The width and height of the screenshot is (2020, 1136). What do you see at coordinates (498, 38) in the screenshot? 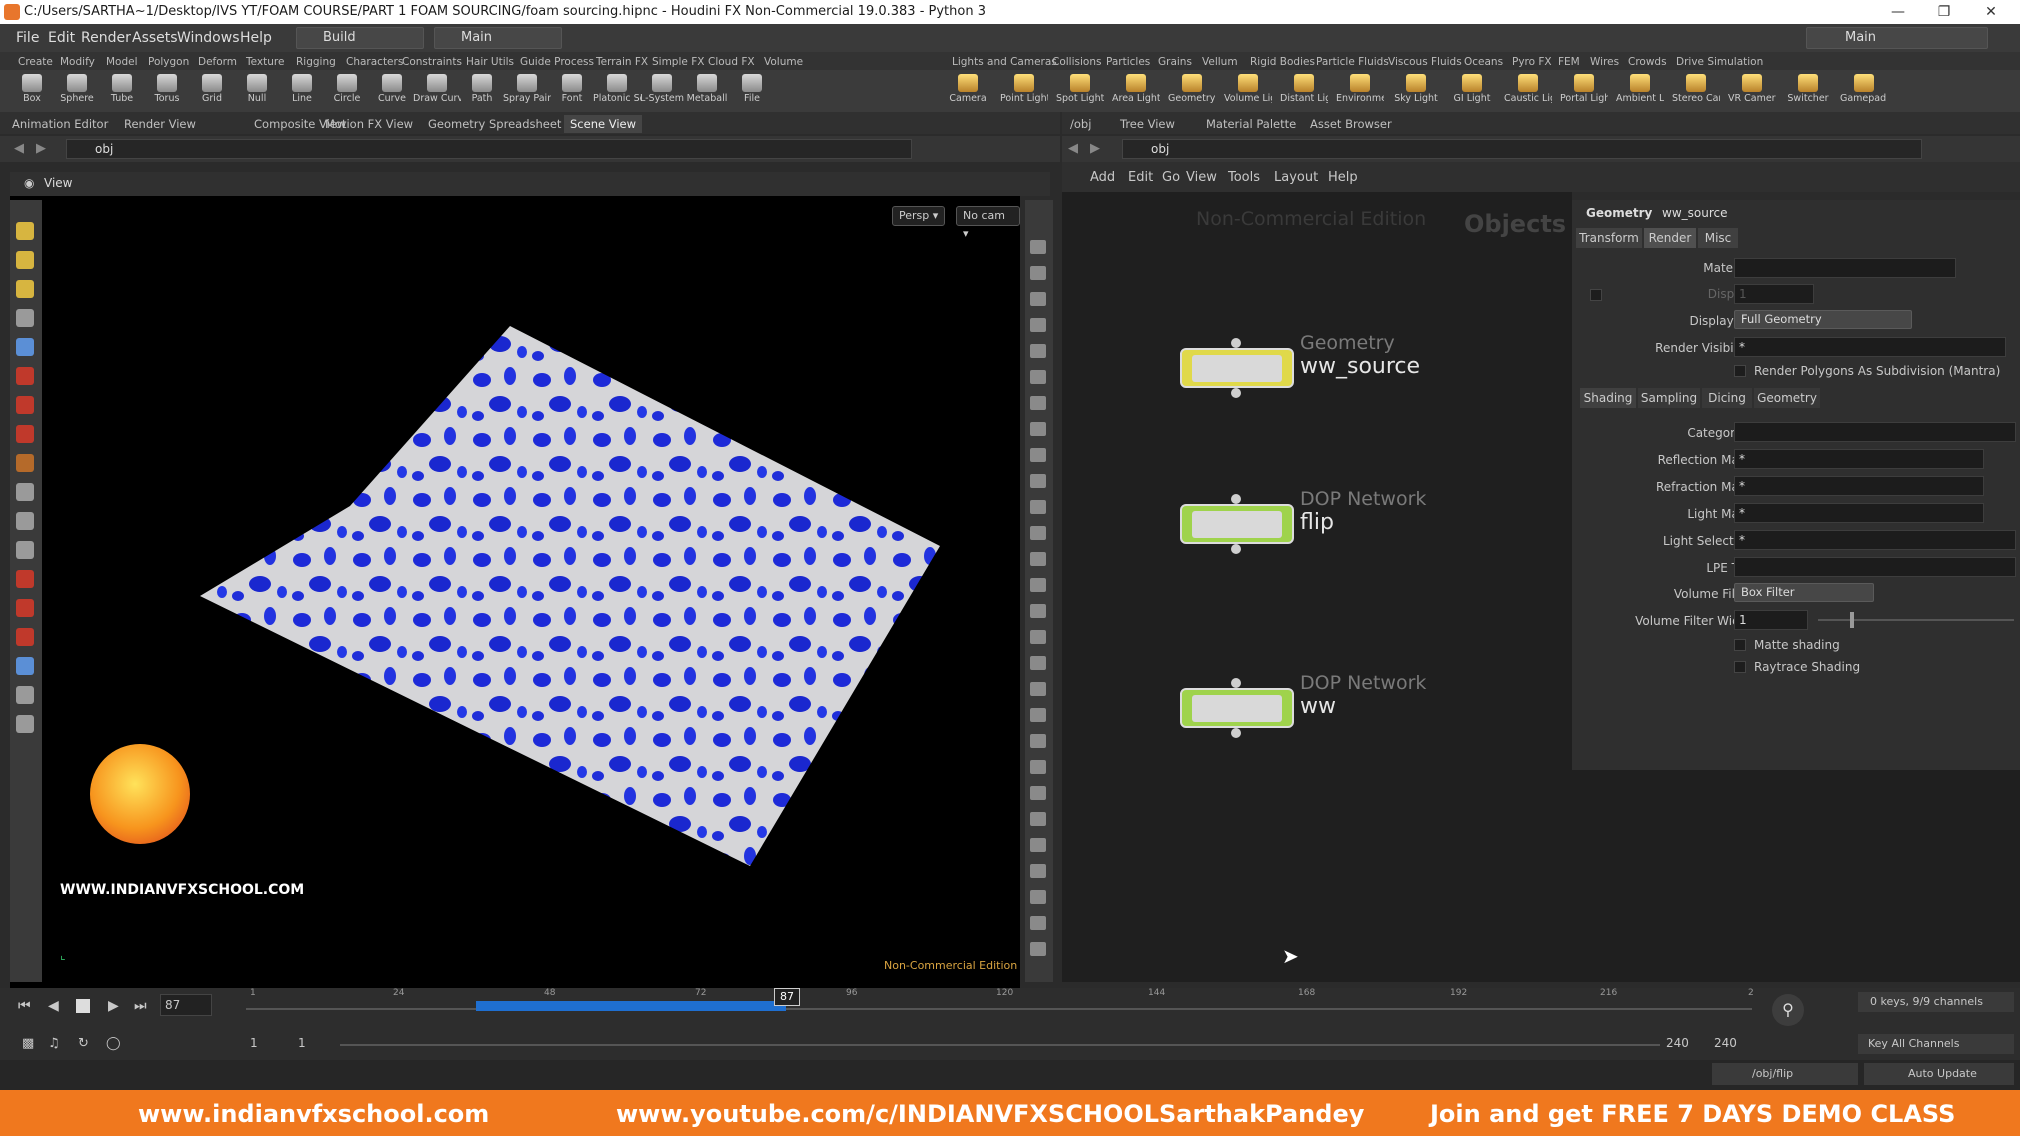
I see `network-context-dropdown: Main` at bounding box center [498, 38].